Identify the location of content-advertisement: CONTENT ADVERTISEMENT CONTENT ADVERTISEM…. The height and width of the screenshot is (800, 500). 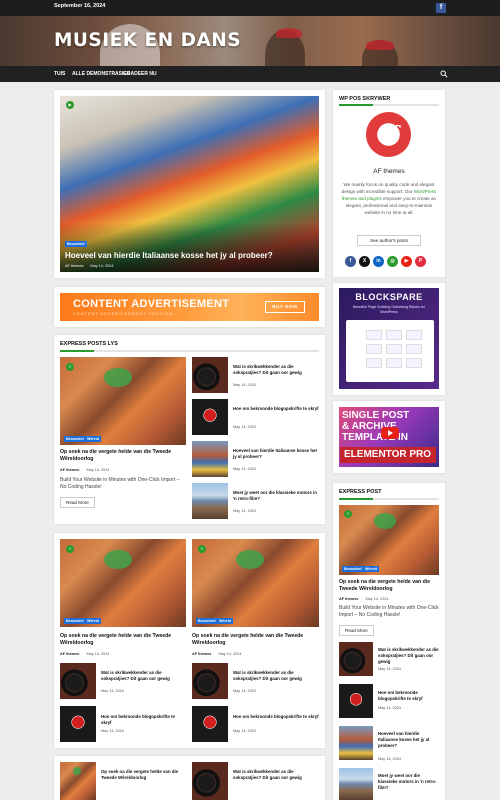
(189, 307).